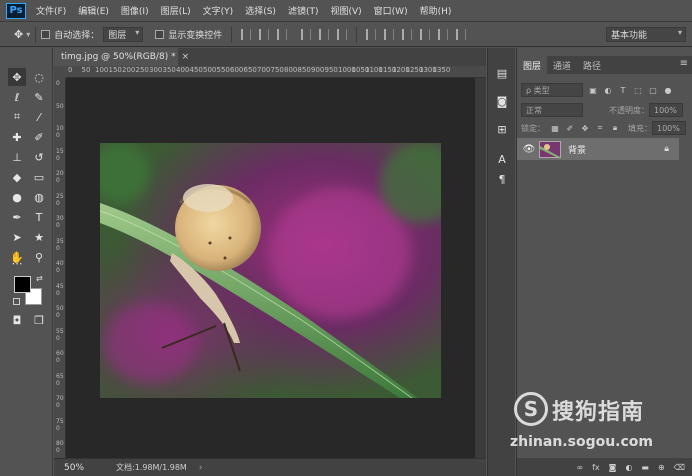 This screenshot has width=692, height=476. Describe the element at coordinates (596, 467) in the screenshot. I see `layer-style-icon: fx` at that location.